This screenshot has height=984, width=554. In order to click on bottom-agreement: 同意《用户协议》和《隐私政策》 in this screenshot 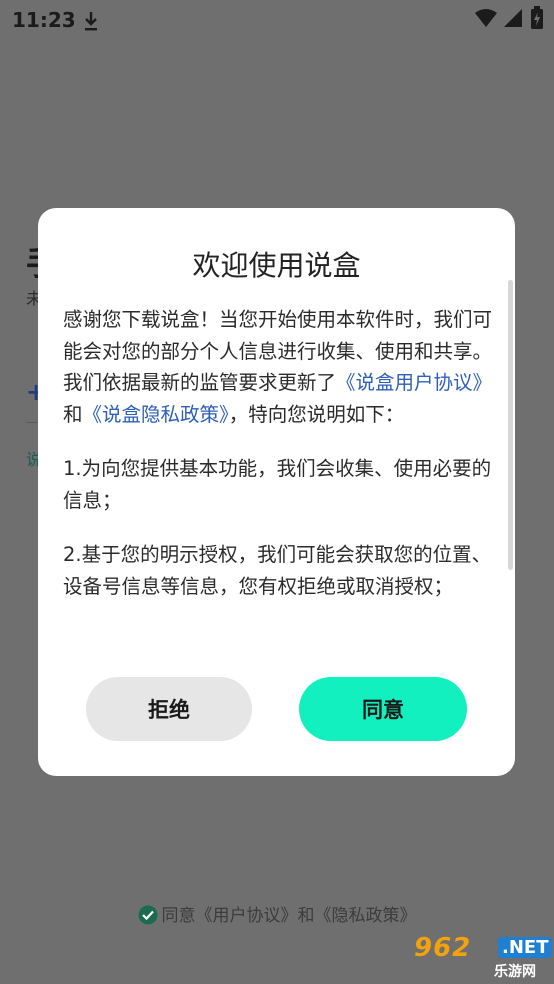, I will do `click(277, 913)`.